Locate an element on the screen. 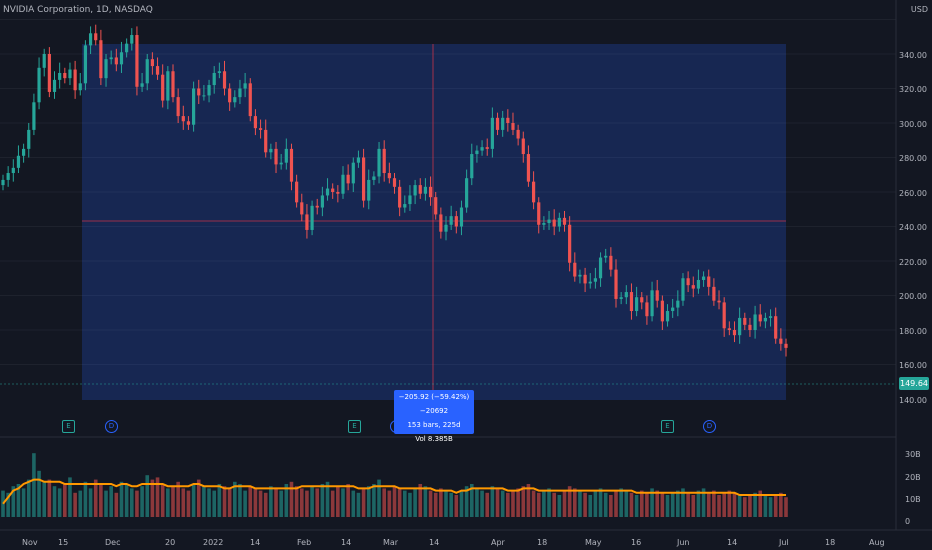 Image resolution: width=932 pixels, height=550 pixels. currency-label: USD is located at coordinates (919, 9).